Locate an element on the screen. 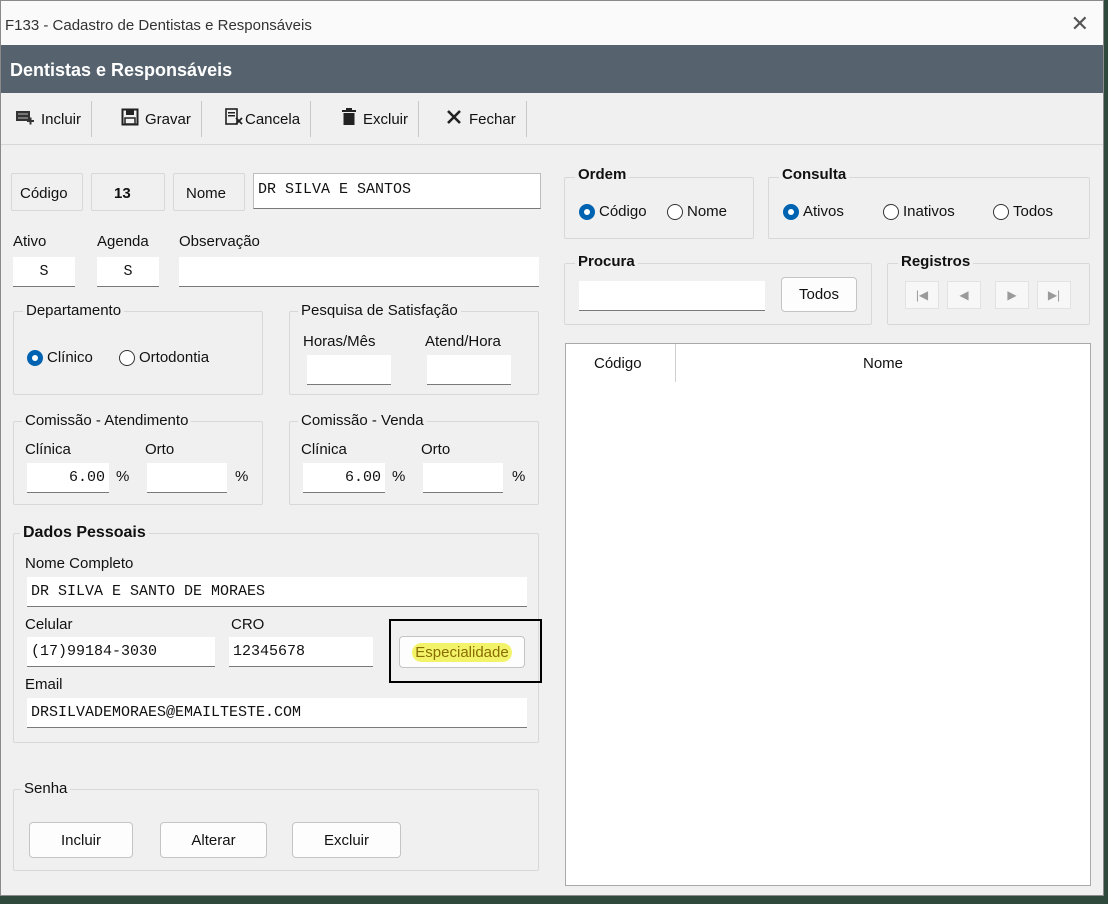  comissao-atendimento-title: Comissão - Atendimento is located at coordinates (107, 420).